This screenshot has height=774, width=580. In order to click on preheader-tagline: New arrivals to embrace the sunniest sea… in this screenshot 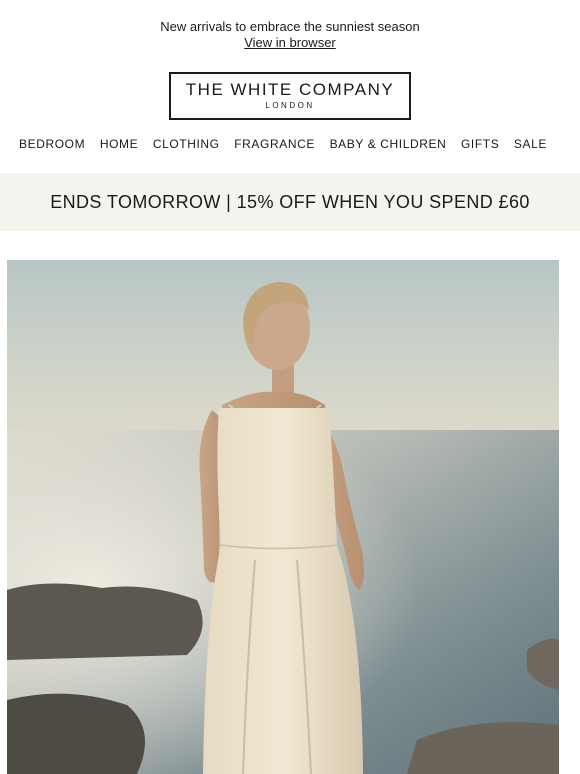, I will do `click(290, 26)`.